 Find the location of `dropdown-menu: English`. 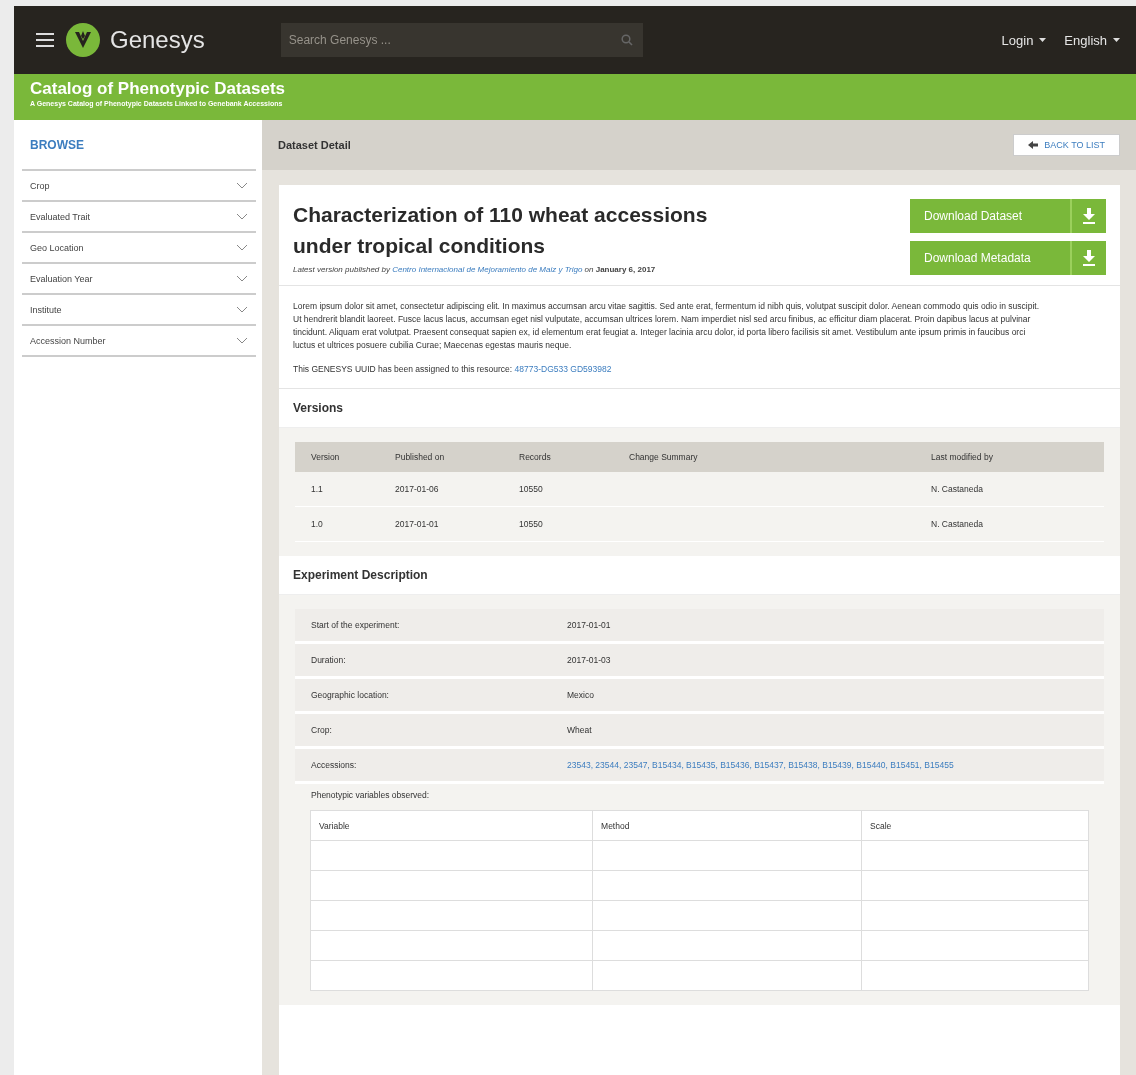

dropdown-menu: English is located at coordinates (1092, 40).